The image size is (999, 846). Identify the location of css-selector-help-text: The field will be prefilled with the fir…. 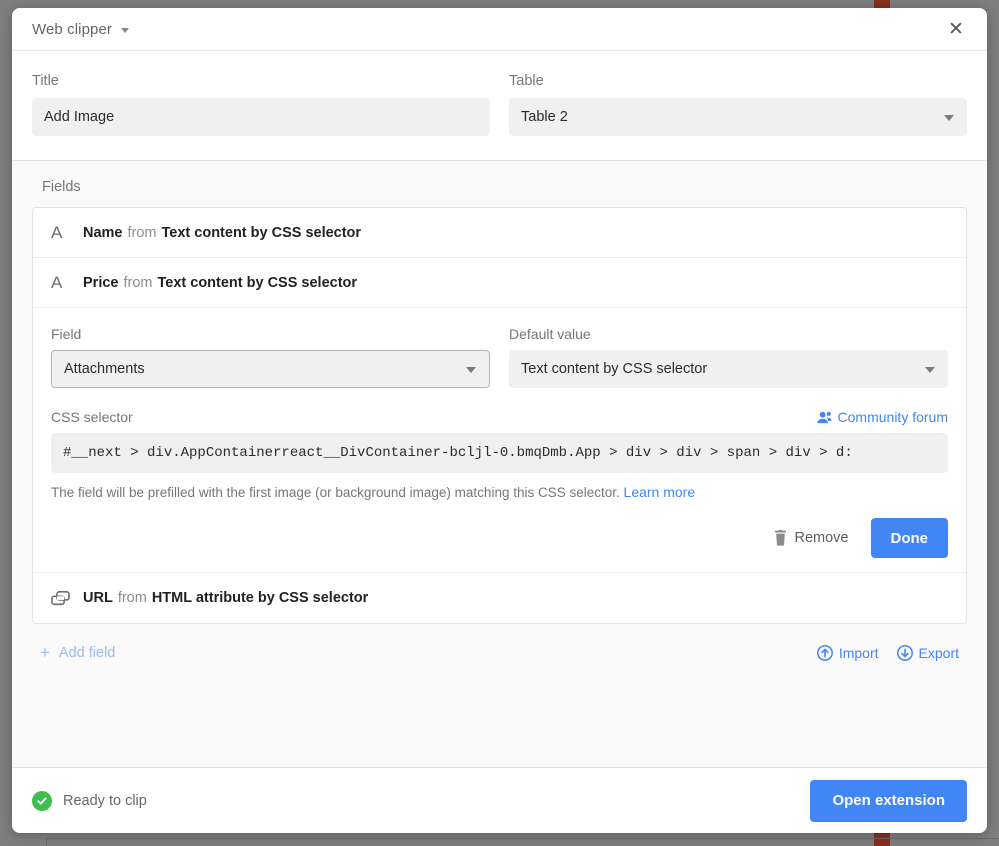
(335, 492).